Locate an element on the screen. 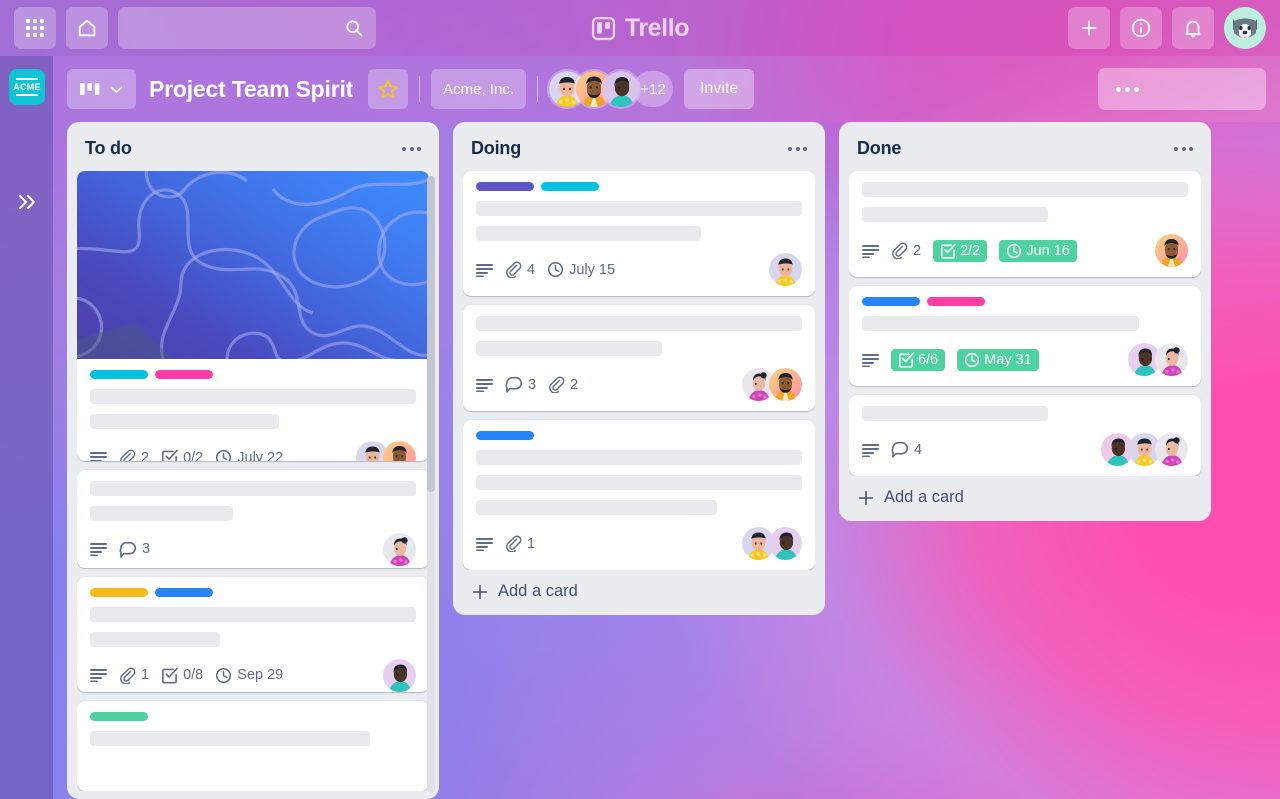  yellow-floral-avatar is located at coordinates (785, 269).